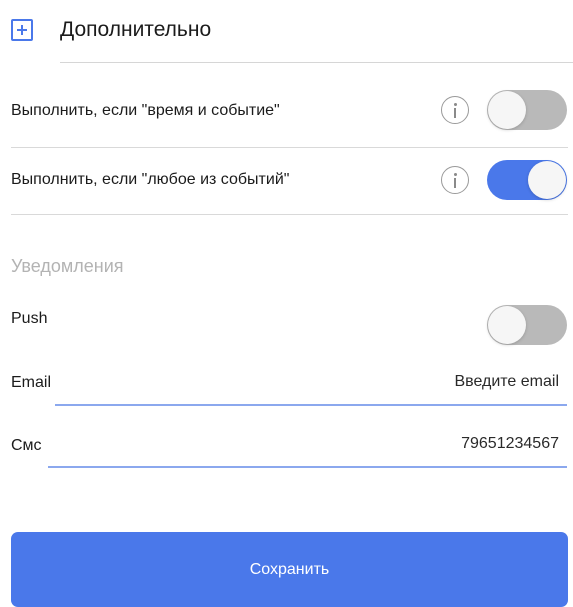  Describe the element at coordinates (527, 180) in the screenshot. I see `option-any-event-toggle` at that location.